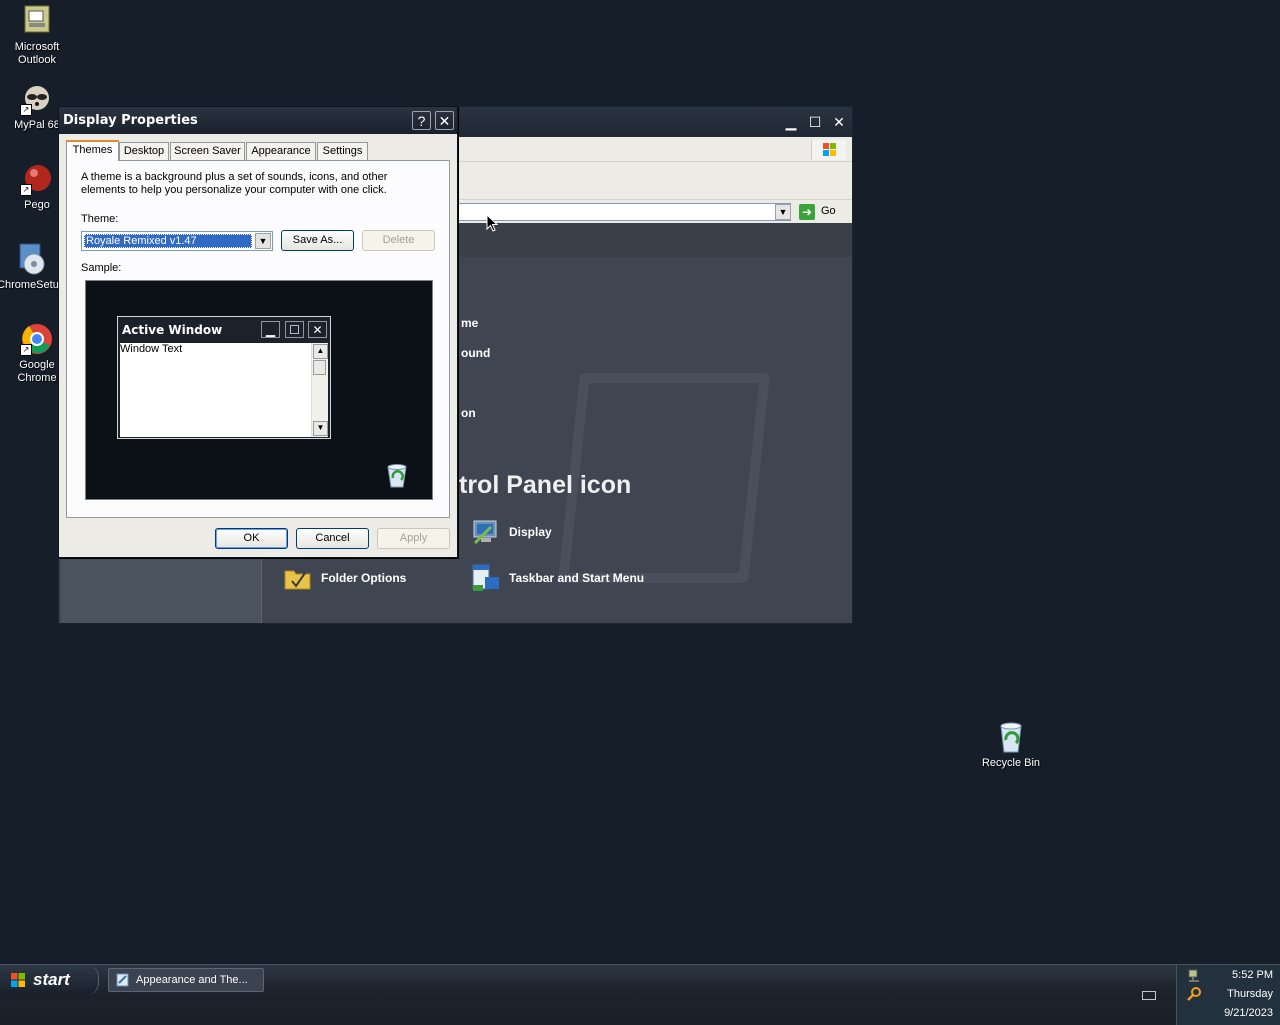 The image size is (1280, 1025). What do you see at coordinates (319, 390) in the screenshot?
I see `sample-scrollbar: ▲ ▼` at bounding box center [319, 390].